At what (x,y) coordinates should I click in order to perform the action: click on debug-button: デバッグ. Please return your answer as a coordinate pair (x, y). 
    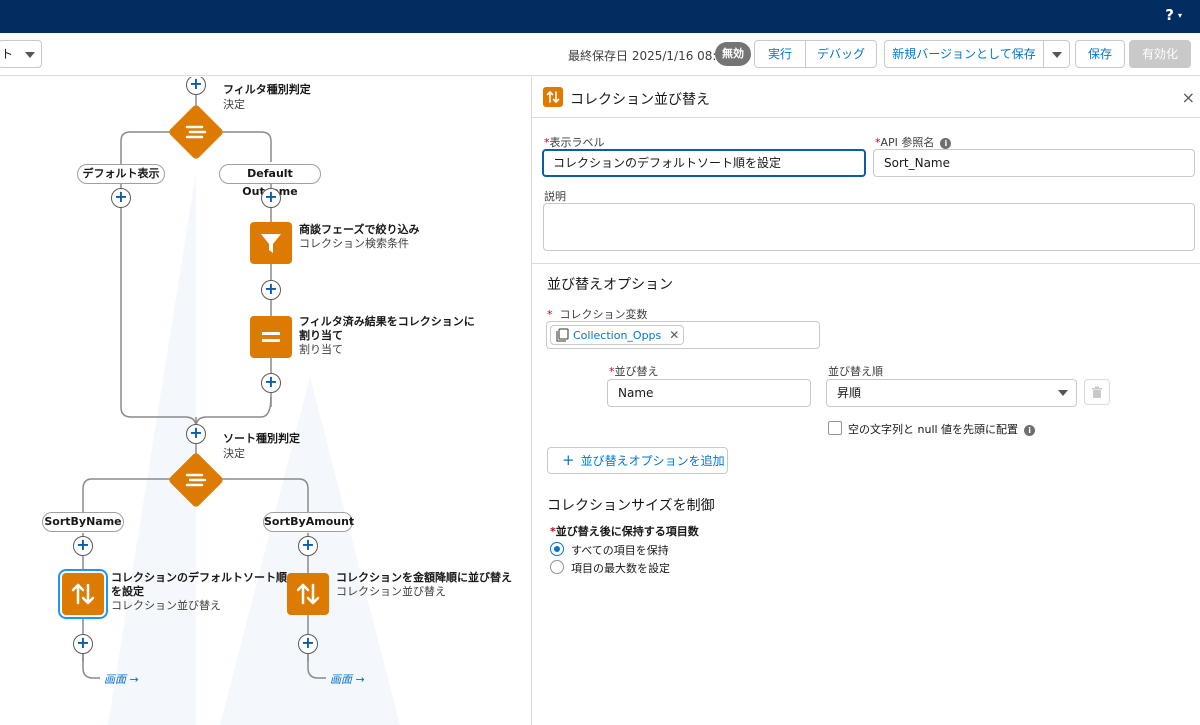
    Looking at the image, I should click on (841, 54).